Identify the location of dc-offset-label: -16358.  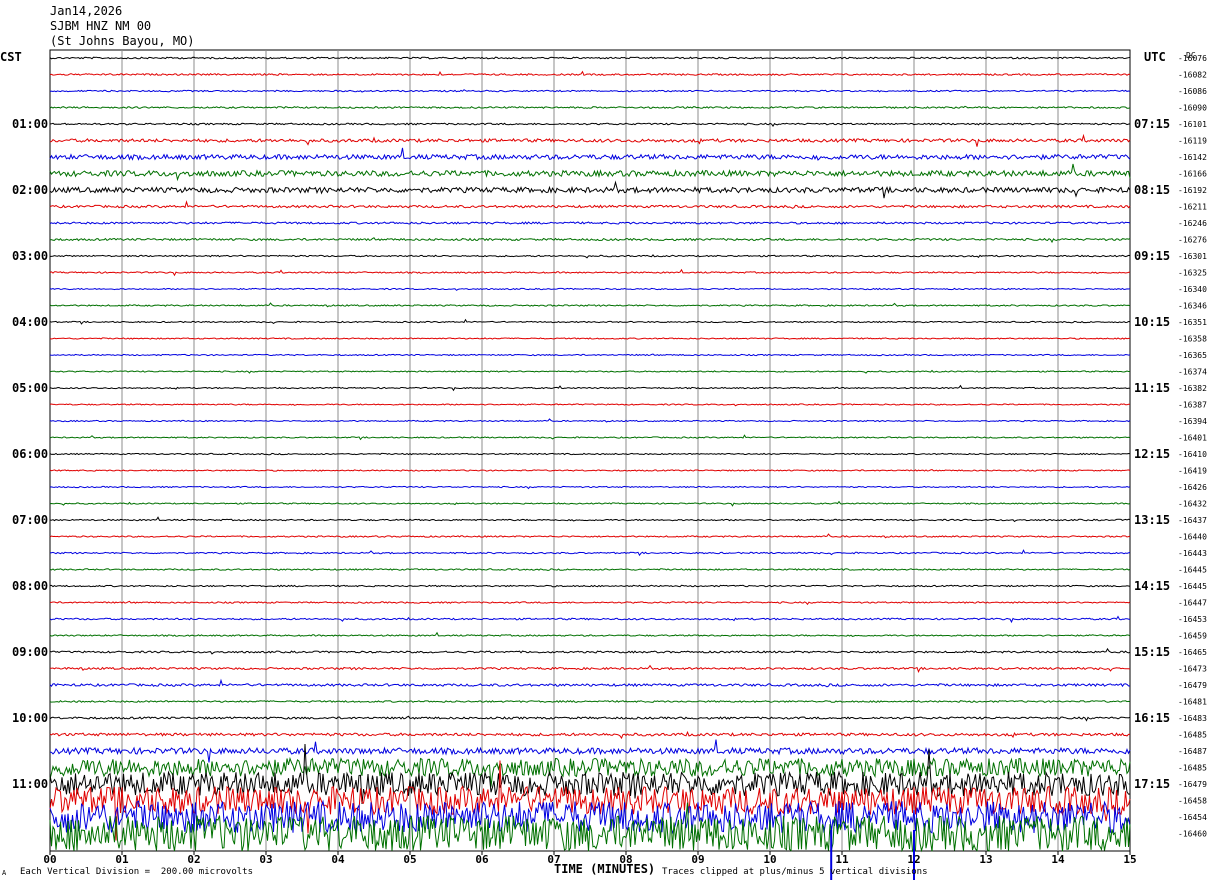
(1192, 339).